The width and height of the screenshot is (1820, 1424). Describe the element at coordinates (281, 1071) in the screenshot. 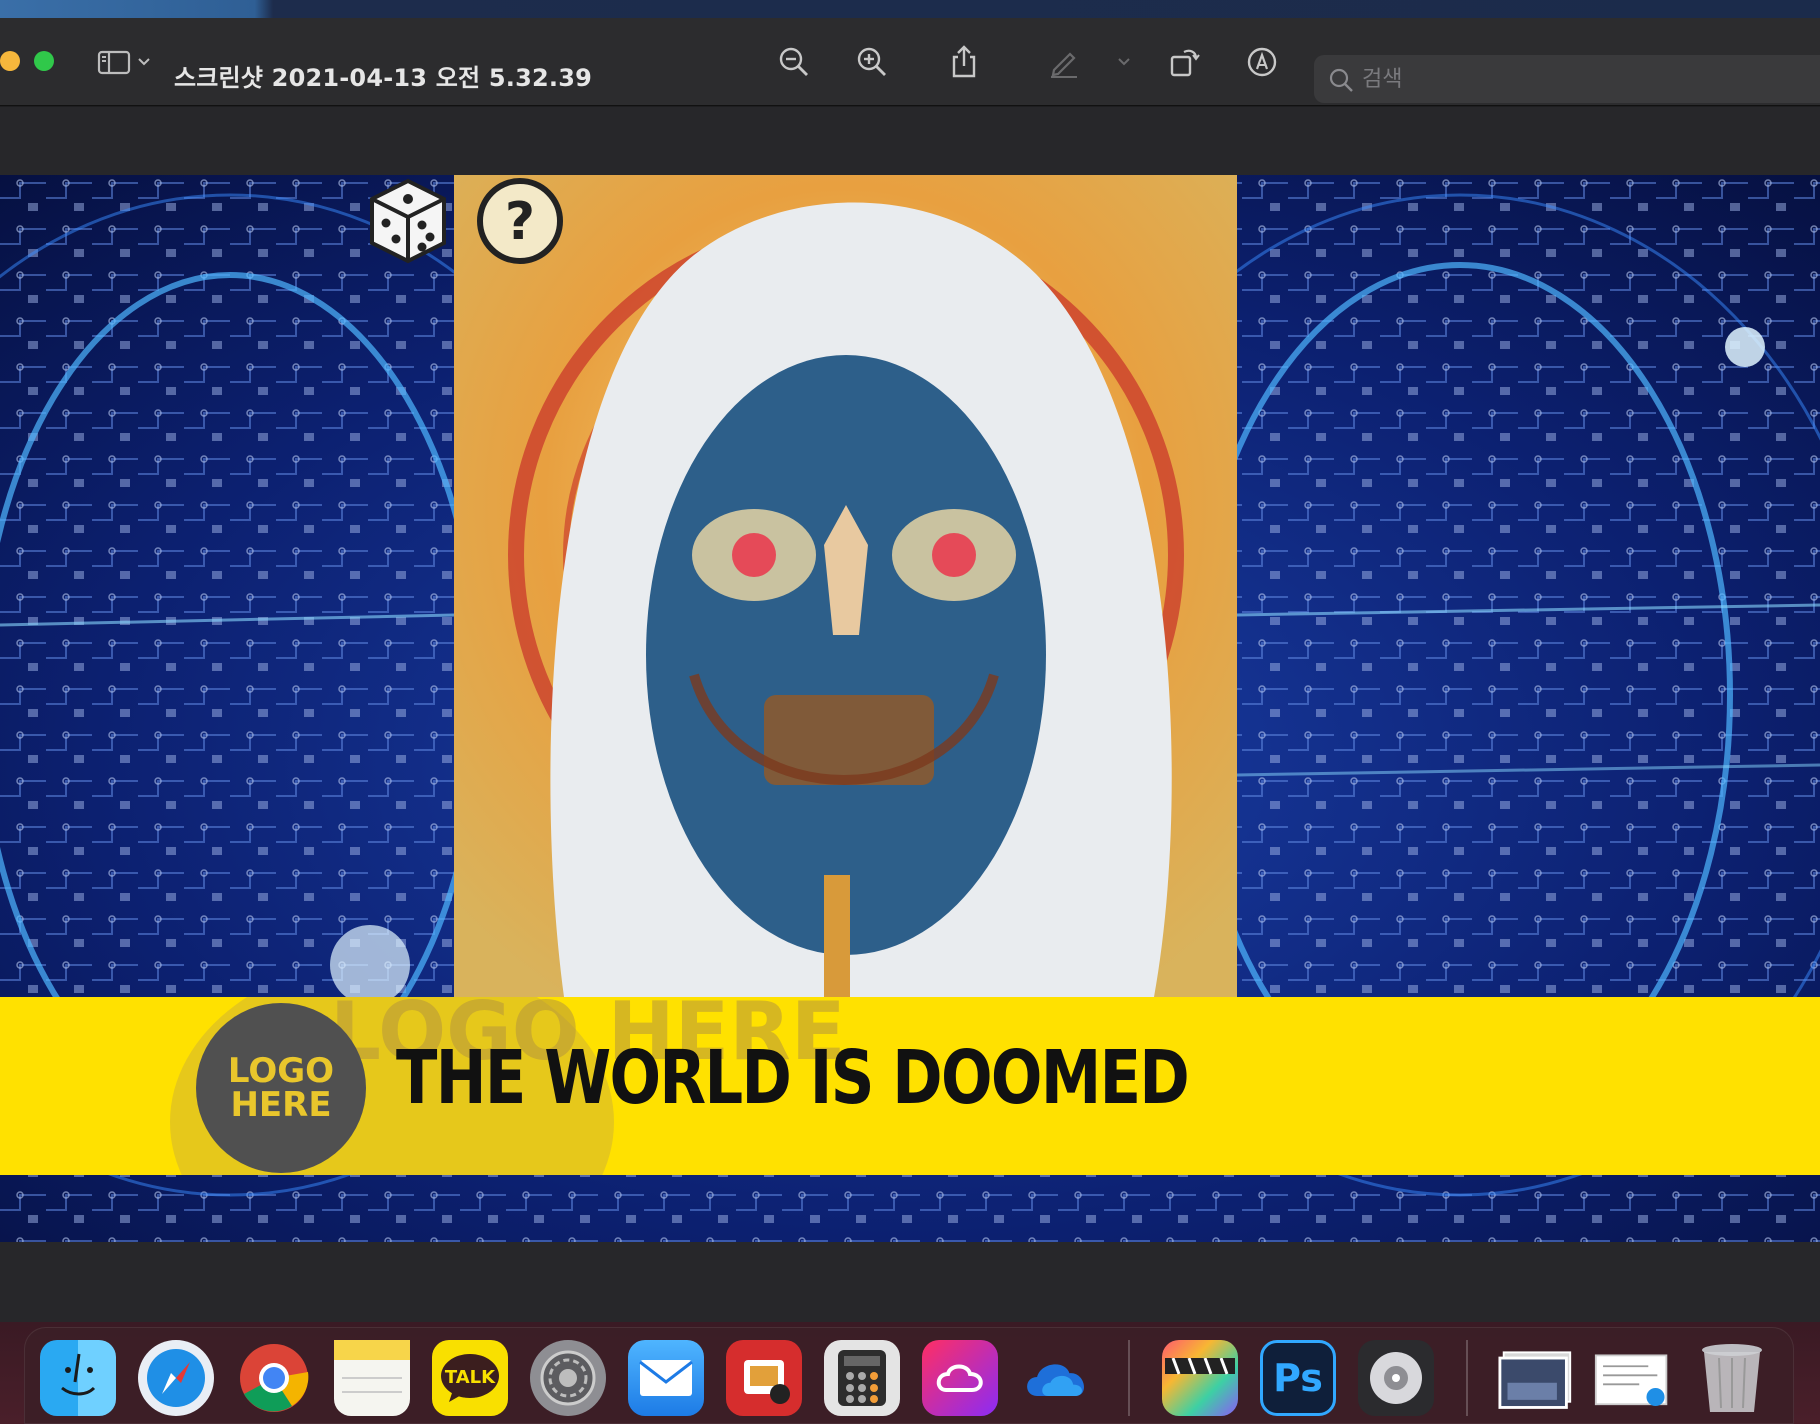

I see `logo-text-line1: LOGO` at that location.